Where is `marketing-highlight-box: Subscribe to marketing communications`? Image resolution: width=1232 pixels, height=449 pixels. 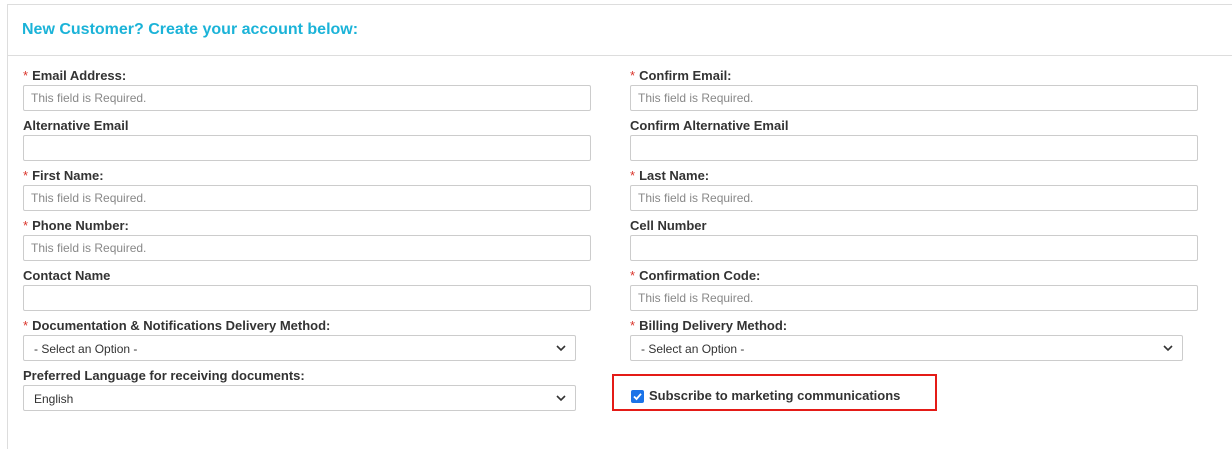
marketing-highlight-box: Subscribe to marketing communications is located at coordinates (774, 392).